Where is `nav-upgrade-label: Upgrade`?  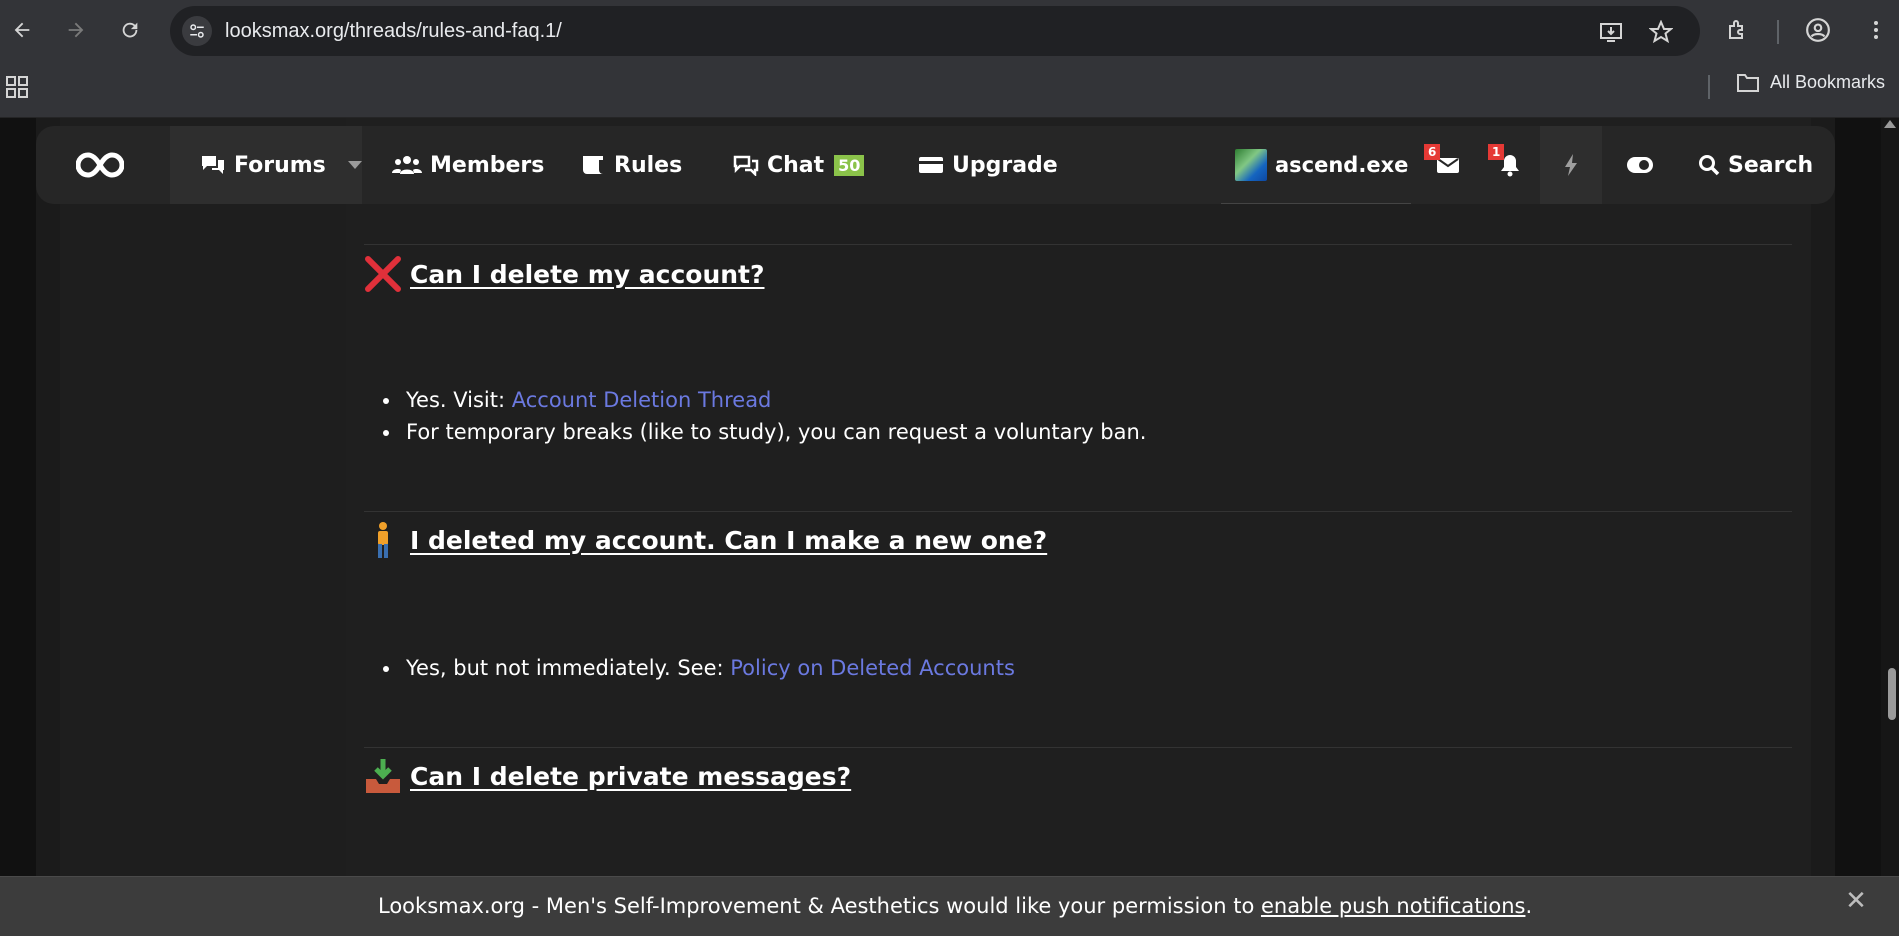 nav-upgrade-label: Upgrade is located at coordinates (1005, 165).